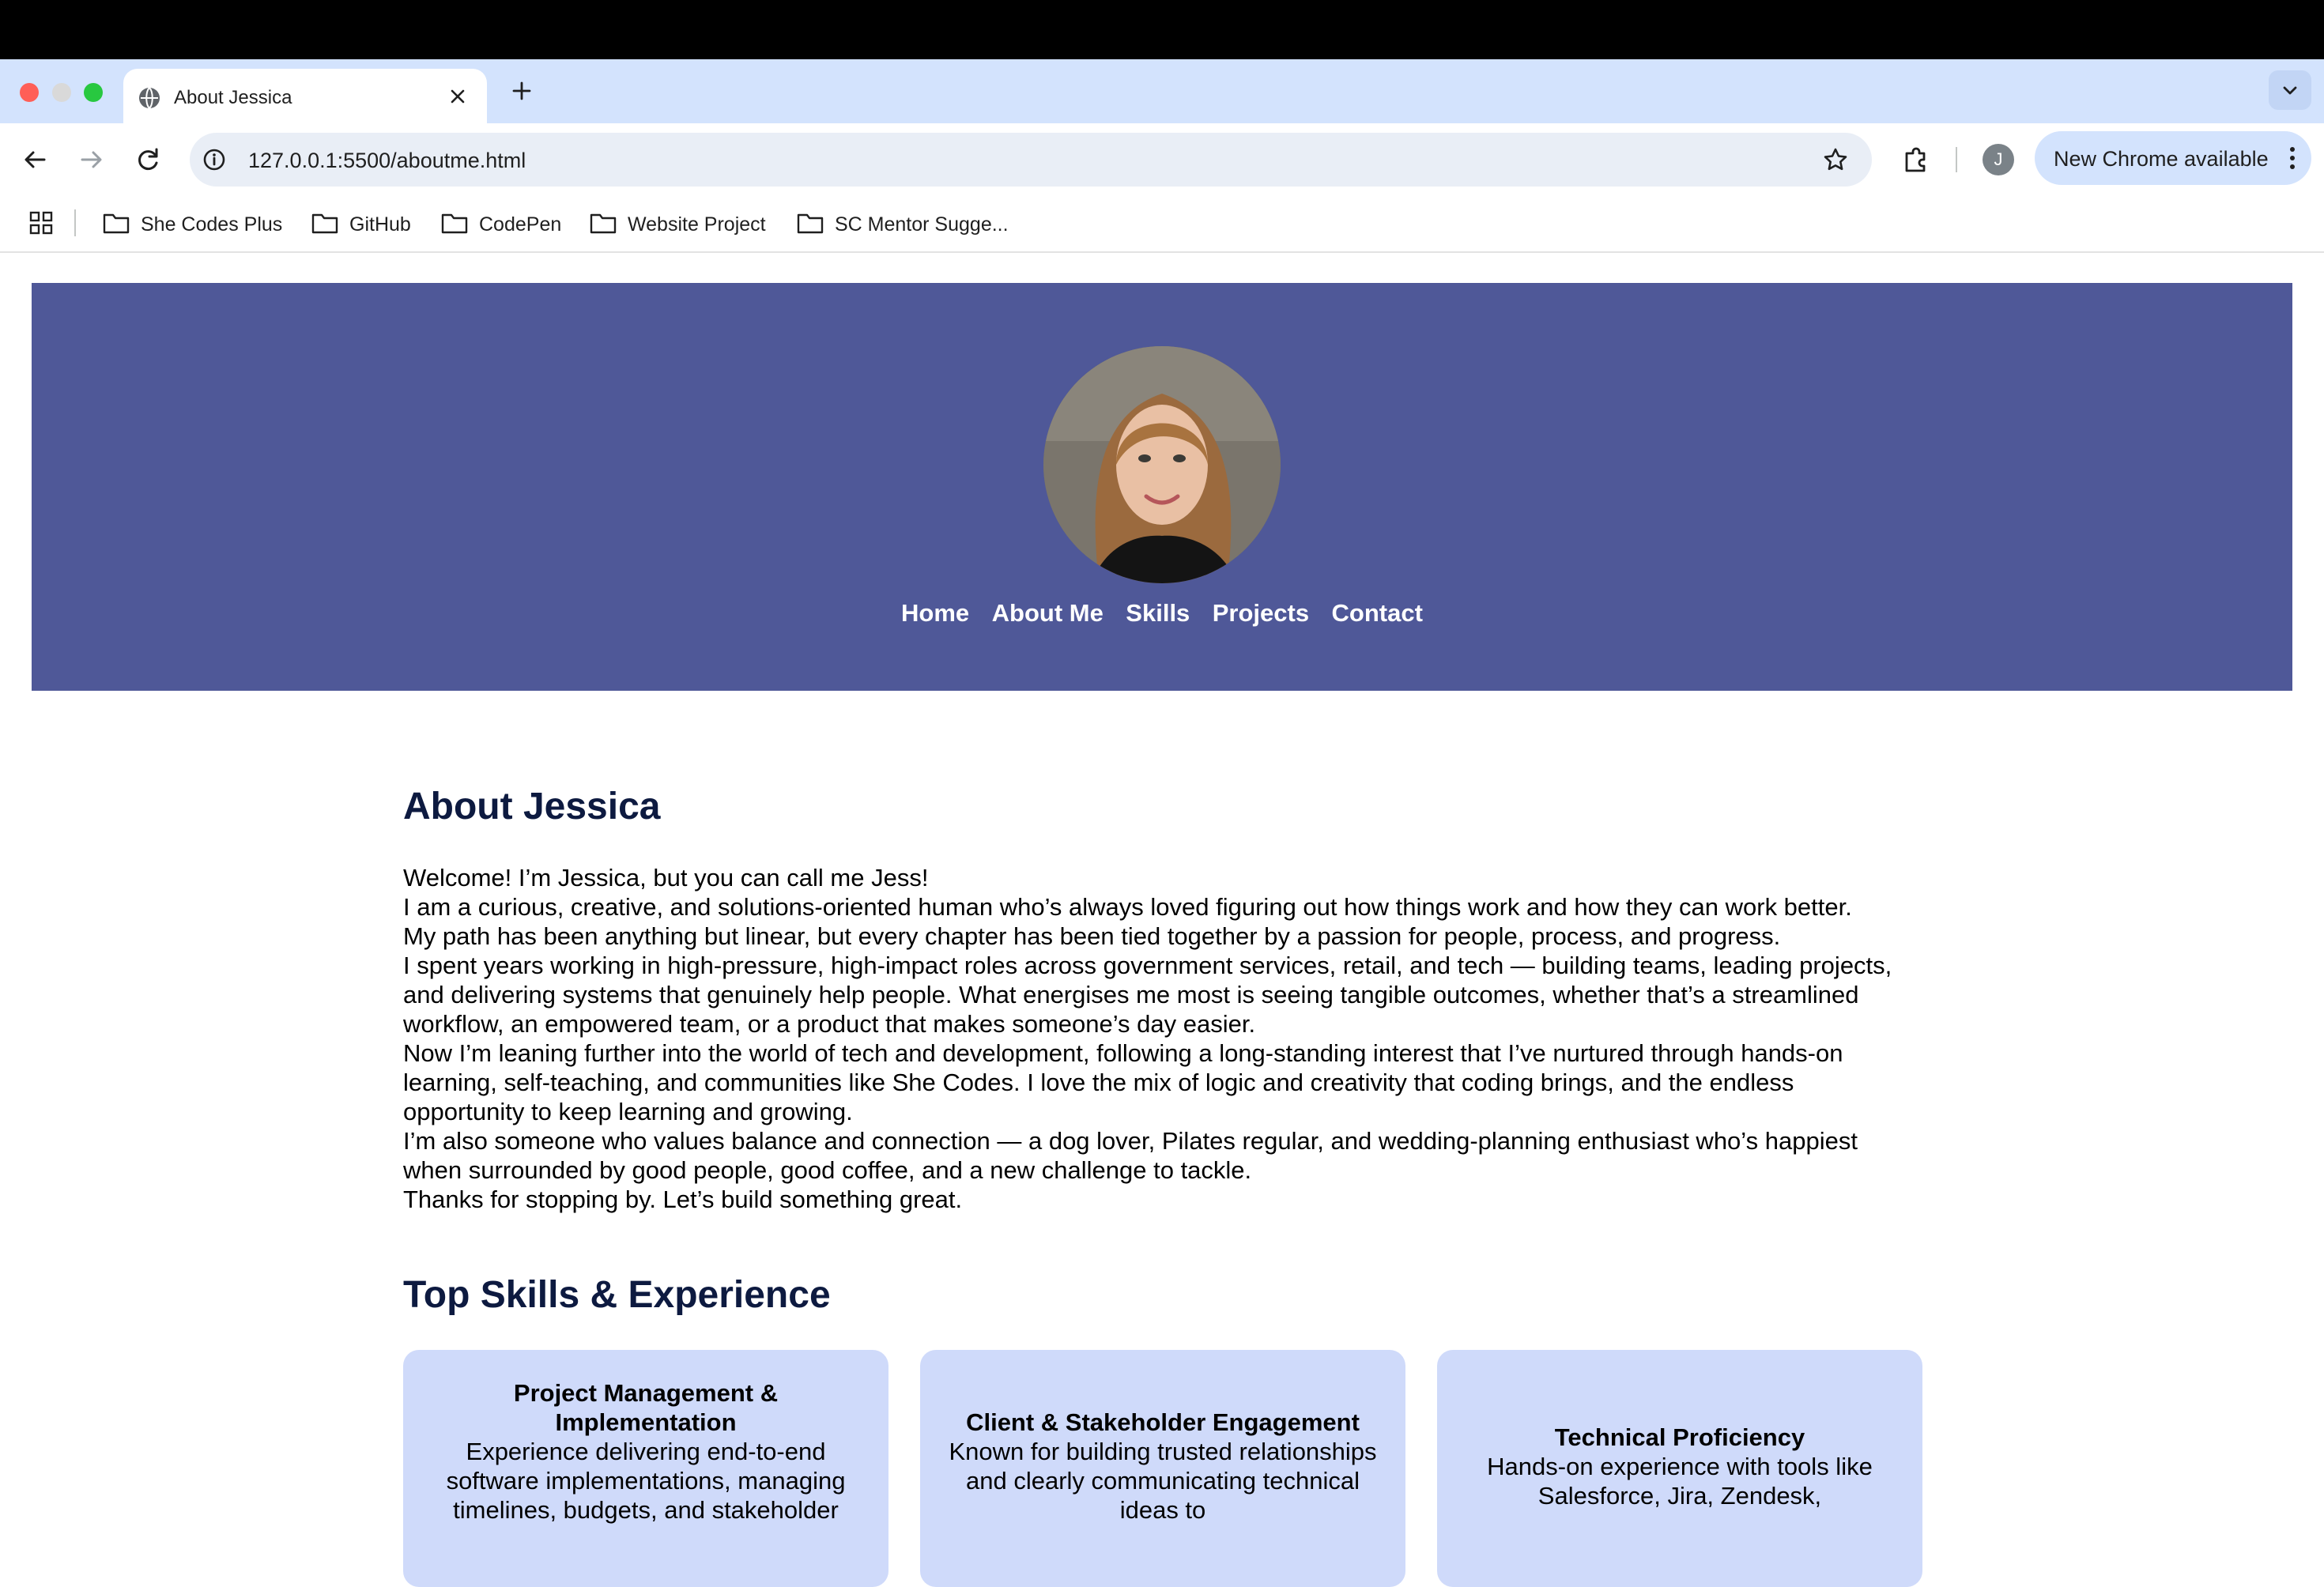 This screenshot has height=1587, width=2324. I want to click on chevron-down-icon, so click(2290, 90).